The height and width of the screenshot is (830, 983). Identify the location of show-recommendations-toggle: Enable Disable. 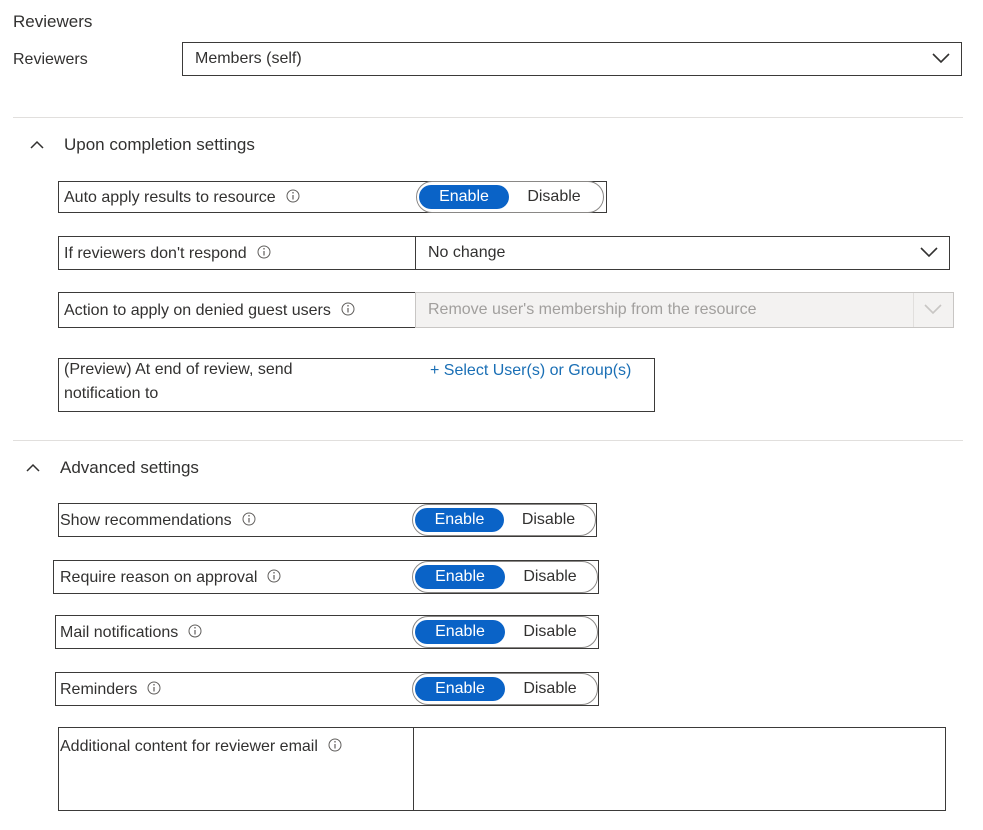
(504, 520).